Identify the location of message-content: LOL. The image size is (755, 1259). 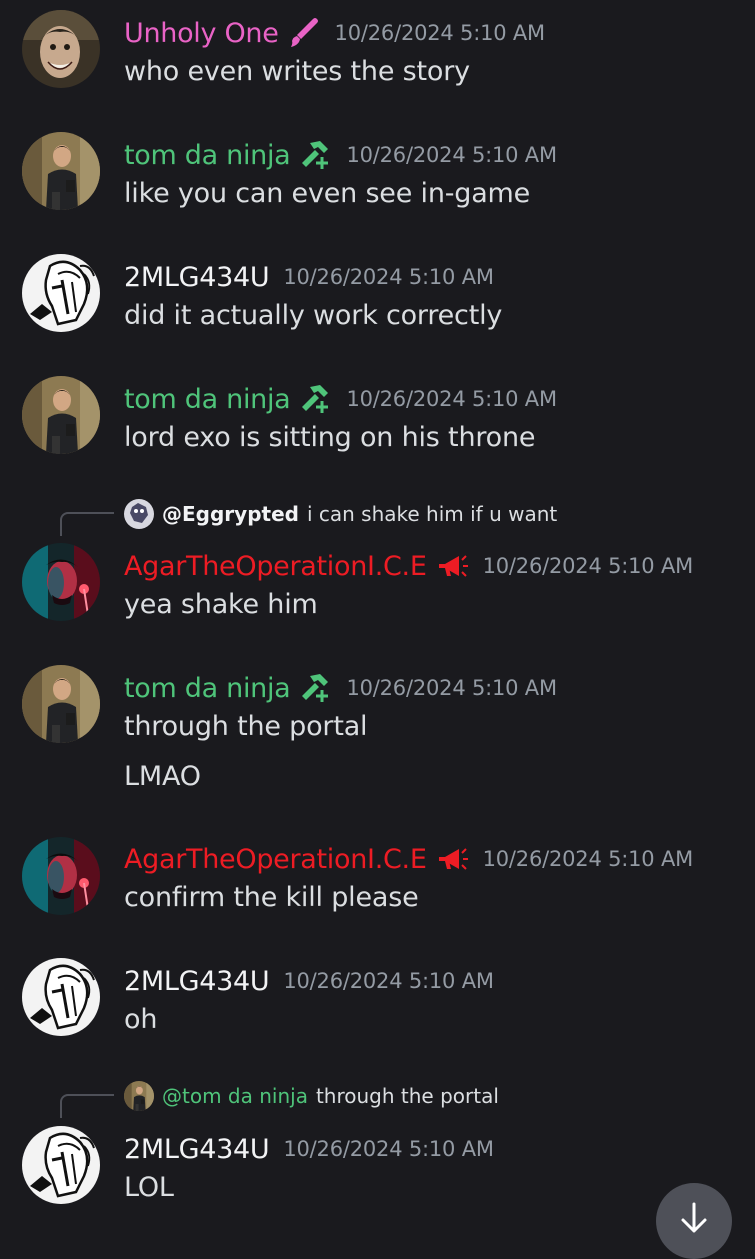
(149, 1187).